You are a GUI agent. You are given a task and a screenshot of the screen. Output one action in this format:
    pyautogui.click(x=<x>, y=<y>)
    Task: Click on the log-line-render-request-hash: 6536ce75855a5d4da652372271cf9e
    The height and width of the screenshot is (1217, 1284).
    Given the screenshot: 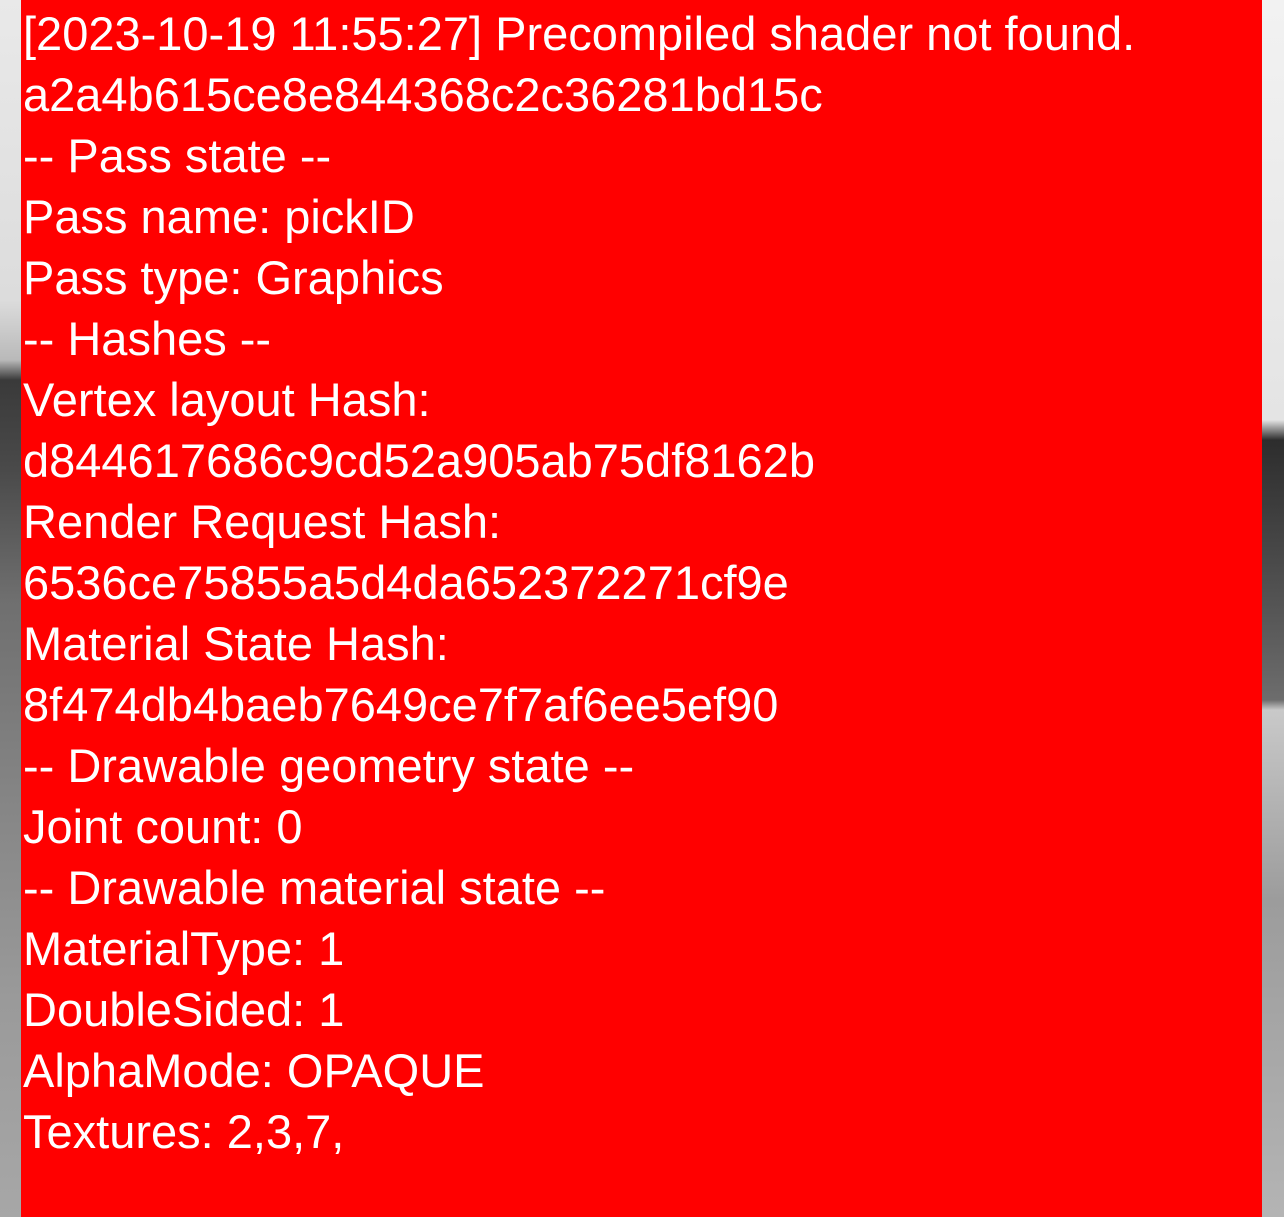 What is the action you would take?
    pyautogui.click(x=406, y=582)
    